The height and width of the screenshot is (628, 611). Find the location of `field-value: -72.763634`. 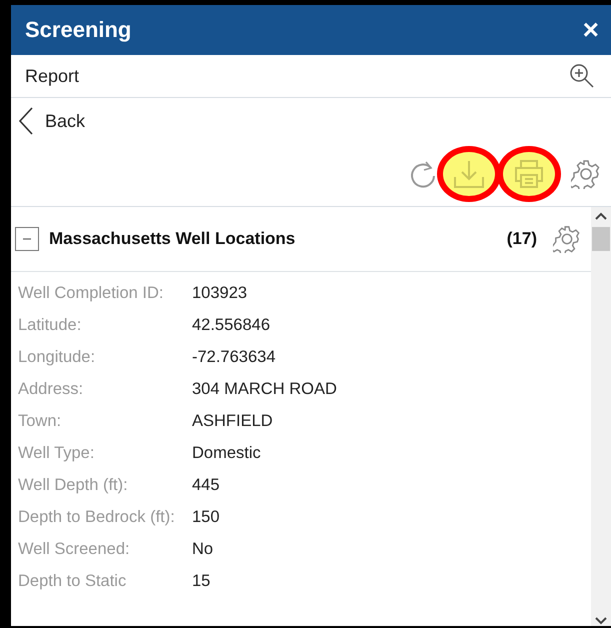

field-value: -72.763634 is located at coordinates (234, 357).